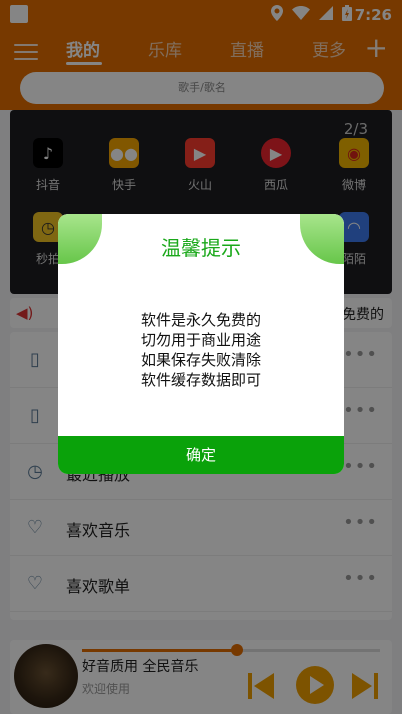 Image resolution: width=402 pixels, height=714 pixels. What do you see at coordinates (201, 248) in the screenshot?
I see `dialog-title: 温馨提示` at bounding box center [201, 248].